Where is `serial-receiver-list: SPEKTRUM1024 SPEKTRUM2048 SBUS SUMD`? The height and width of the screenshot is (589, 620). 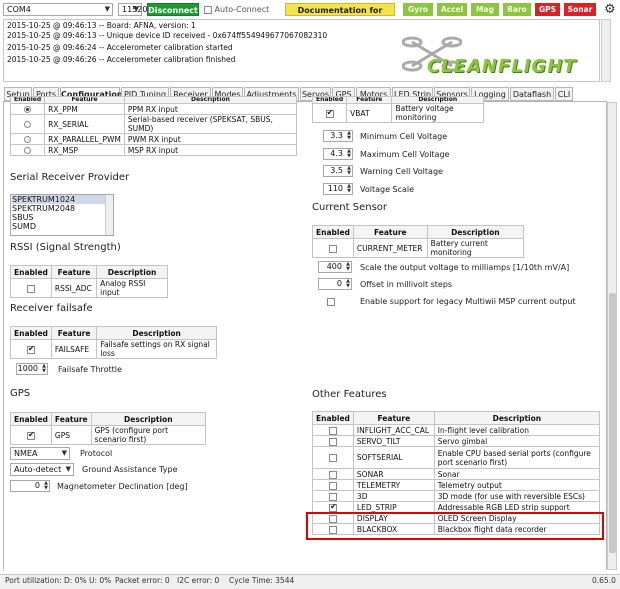
serial-receiver-list: SPEKTRUM1024 SPEKTRUM2048 SBUS SUMD is located at coordinates (62, 215).